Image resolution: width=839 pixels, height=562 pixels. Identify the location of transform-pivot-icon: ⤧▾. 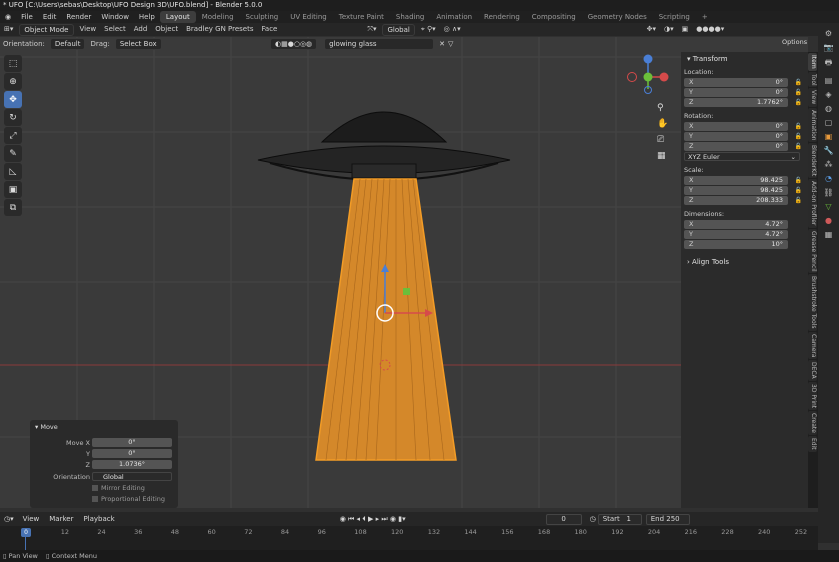
(371, 29).